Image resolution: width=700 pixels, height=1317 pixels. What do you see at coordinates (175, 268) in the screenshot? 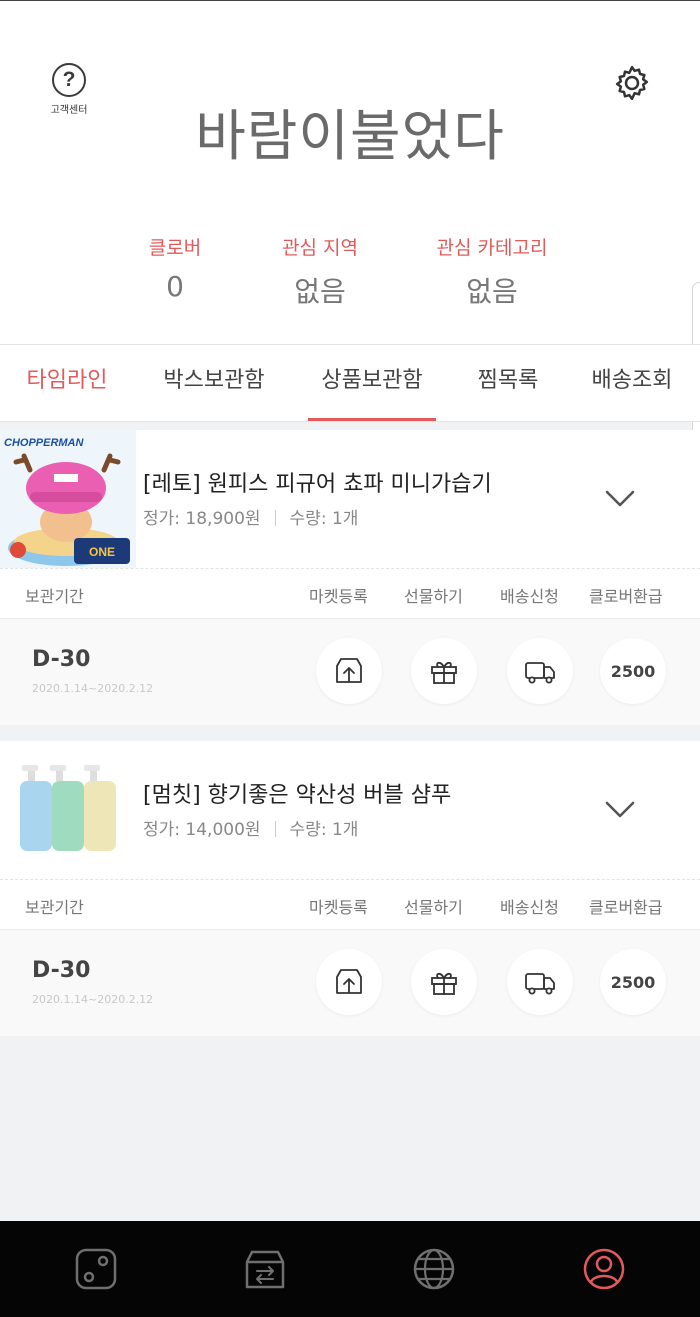
I see `clover-stat: 클로버 0` at bounding box center [175, 268].